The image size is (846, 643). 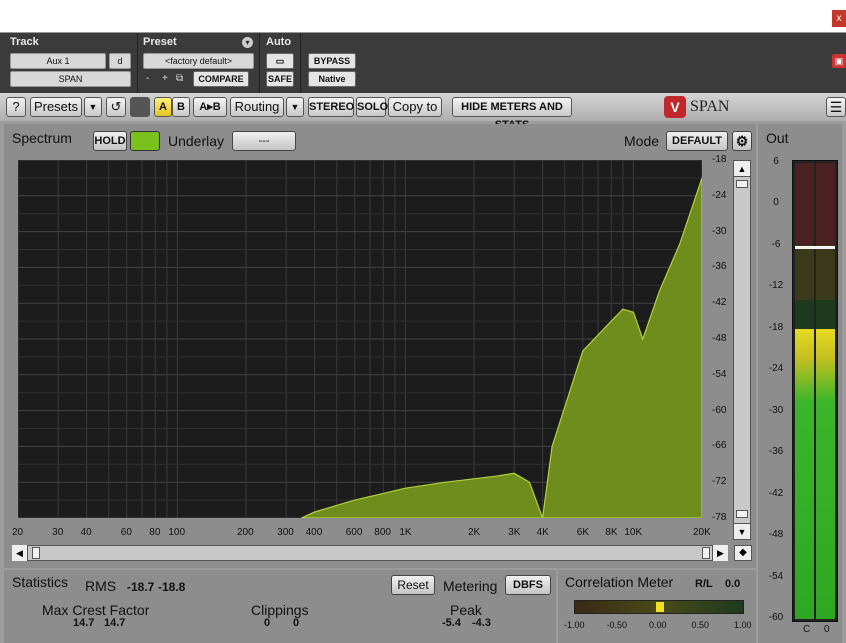 I want to click on db-tick-label: -72, so click(x=719, y=482).